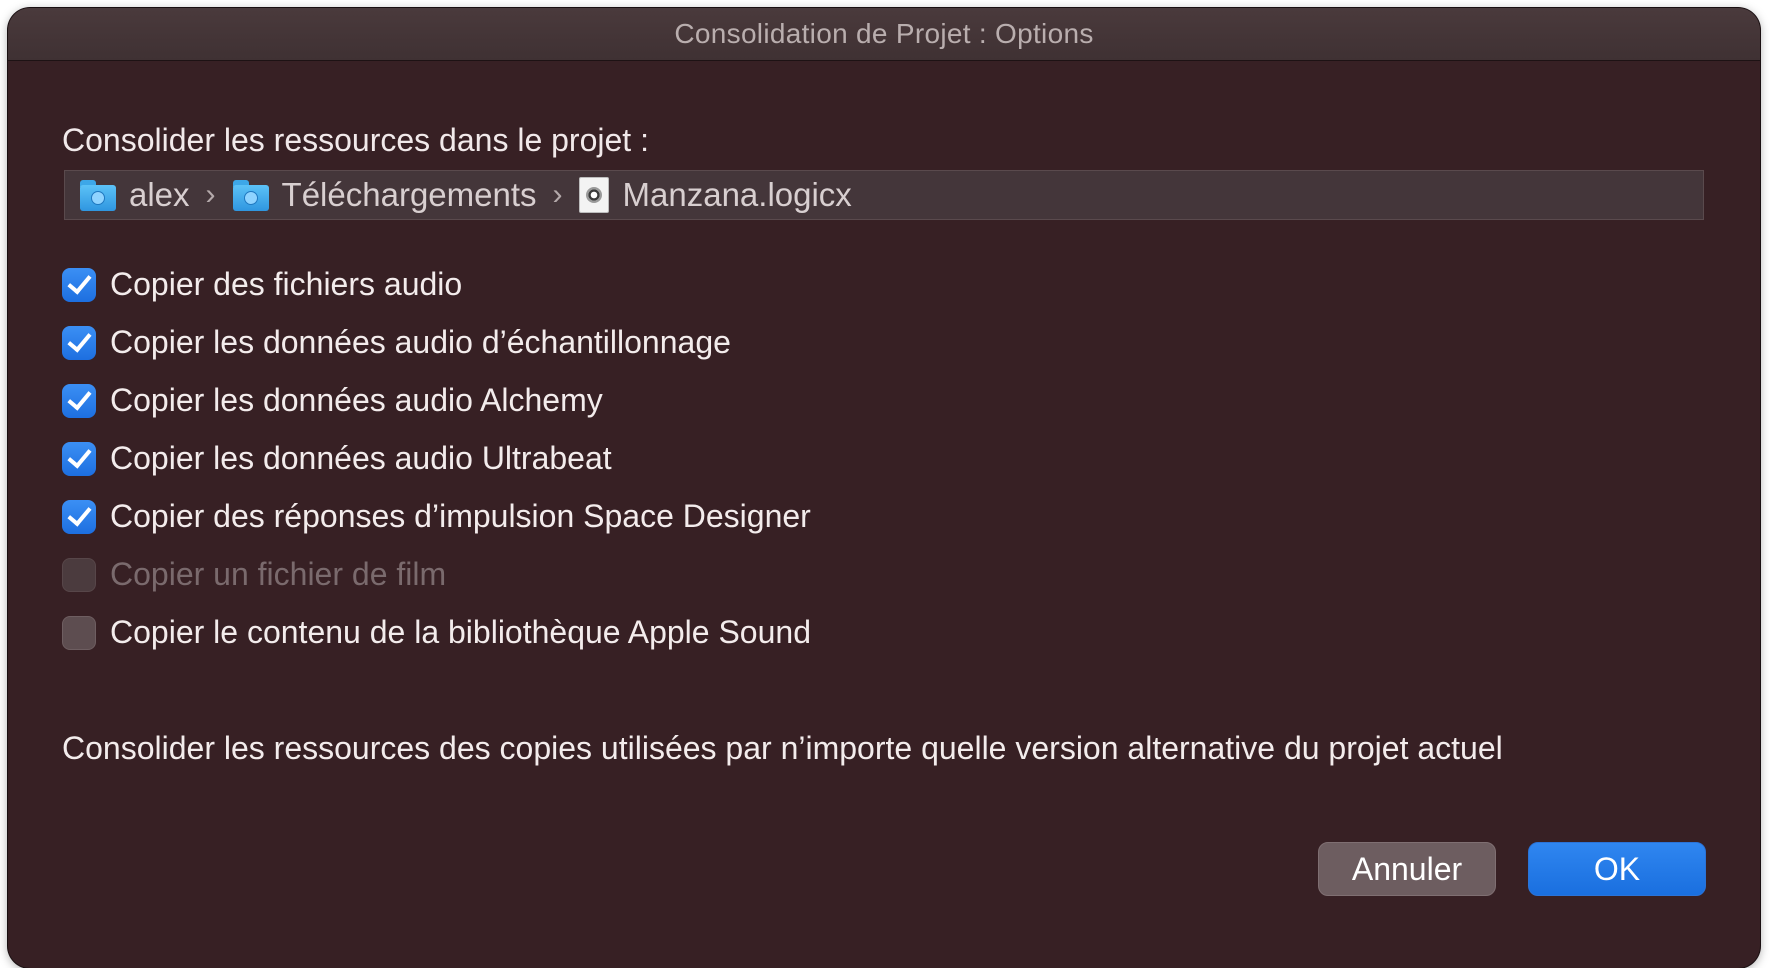 The height and width of the screenshot is (968, 1770). I want to click on path-item-downloads: Téléchargements, so click(384, 195).